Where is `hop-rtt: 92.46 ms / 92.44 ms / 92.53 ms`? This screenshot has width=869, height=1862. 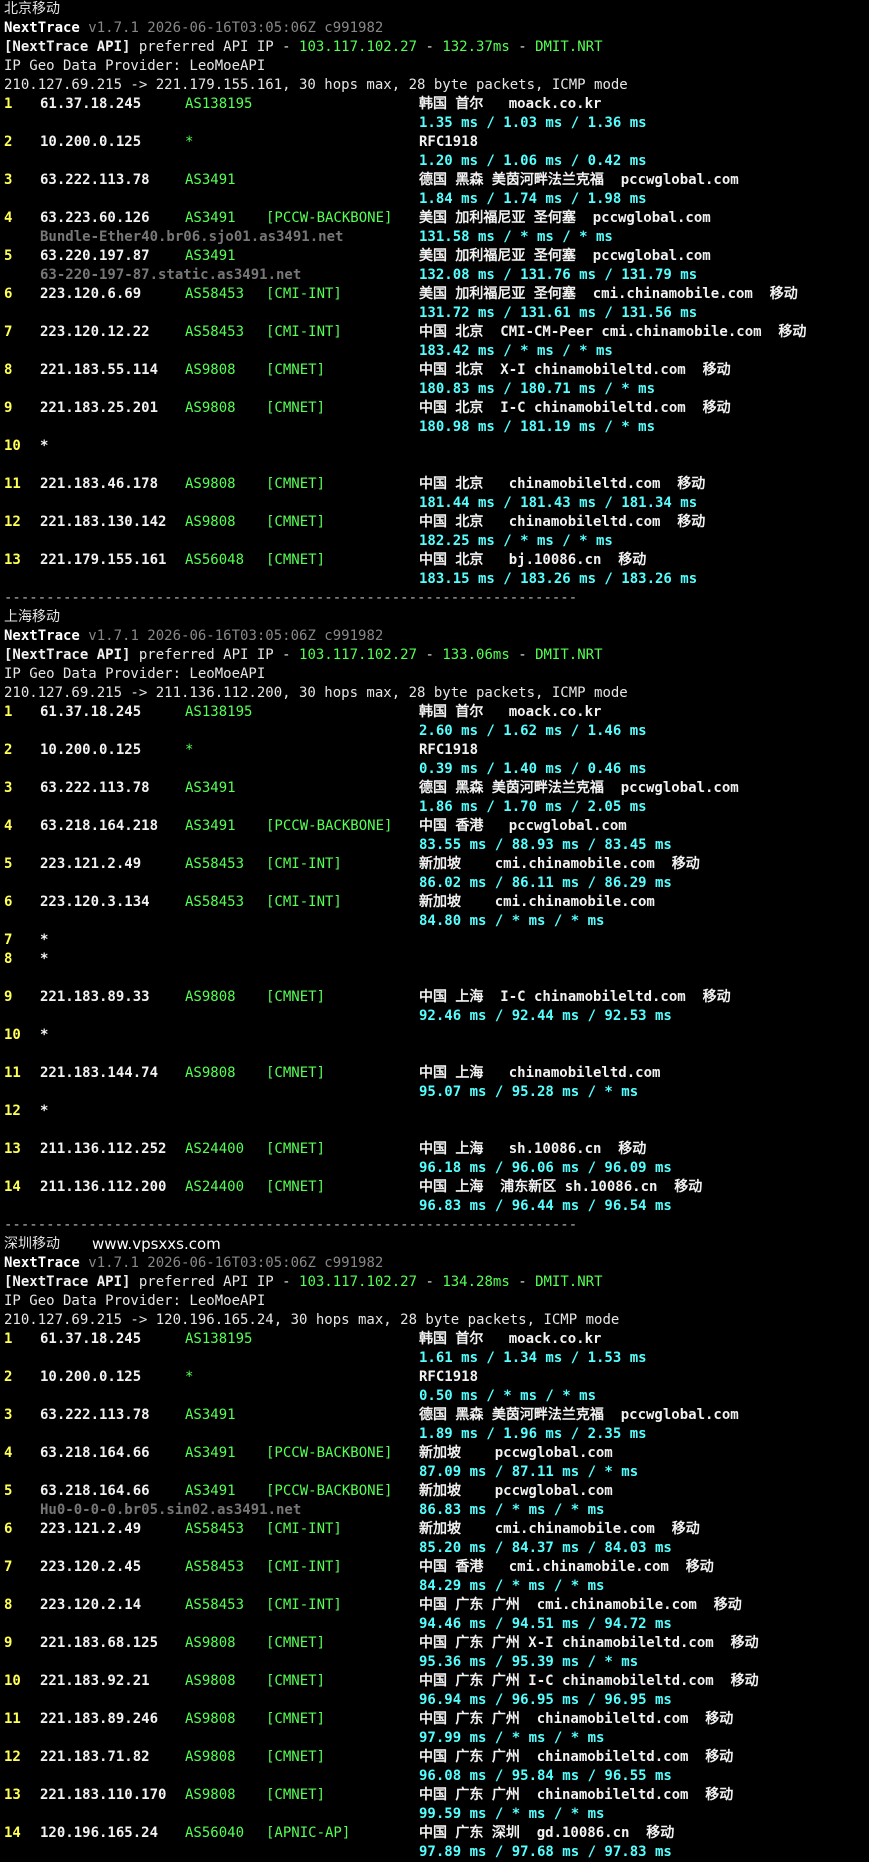
hop-rtt: 92.46 ms / 92.44 ms / 92.53 ms is located at coordinates (545, 1016).